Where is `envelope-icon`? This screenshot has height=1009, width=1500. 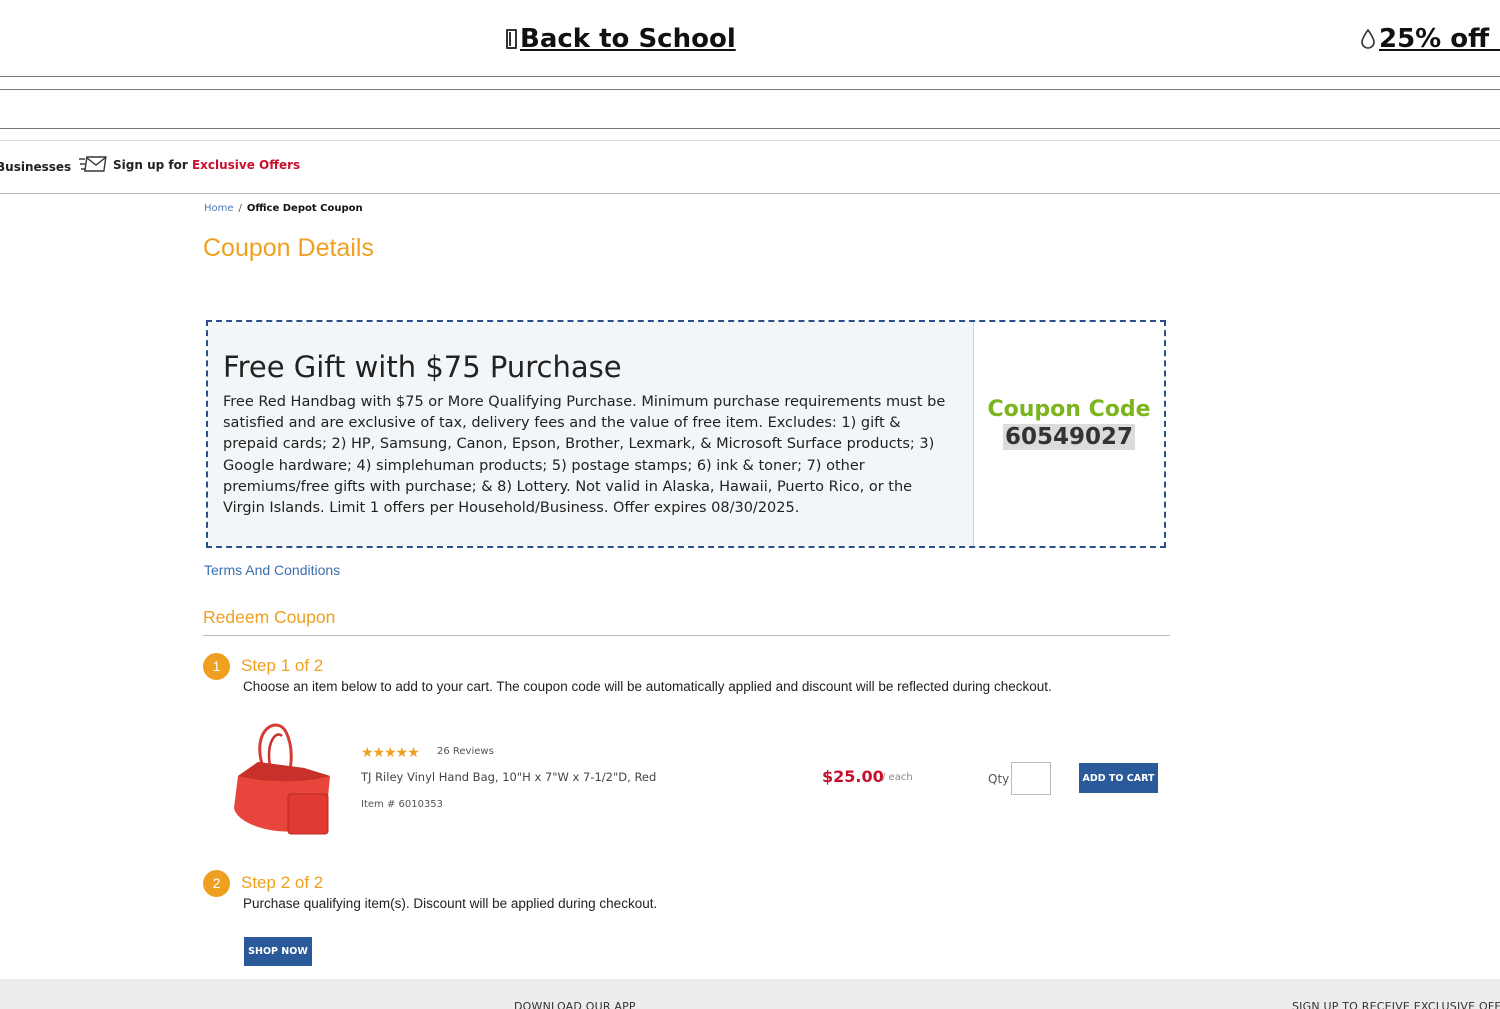 envelope-icon is located at coordinates (93, 164).